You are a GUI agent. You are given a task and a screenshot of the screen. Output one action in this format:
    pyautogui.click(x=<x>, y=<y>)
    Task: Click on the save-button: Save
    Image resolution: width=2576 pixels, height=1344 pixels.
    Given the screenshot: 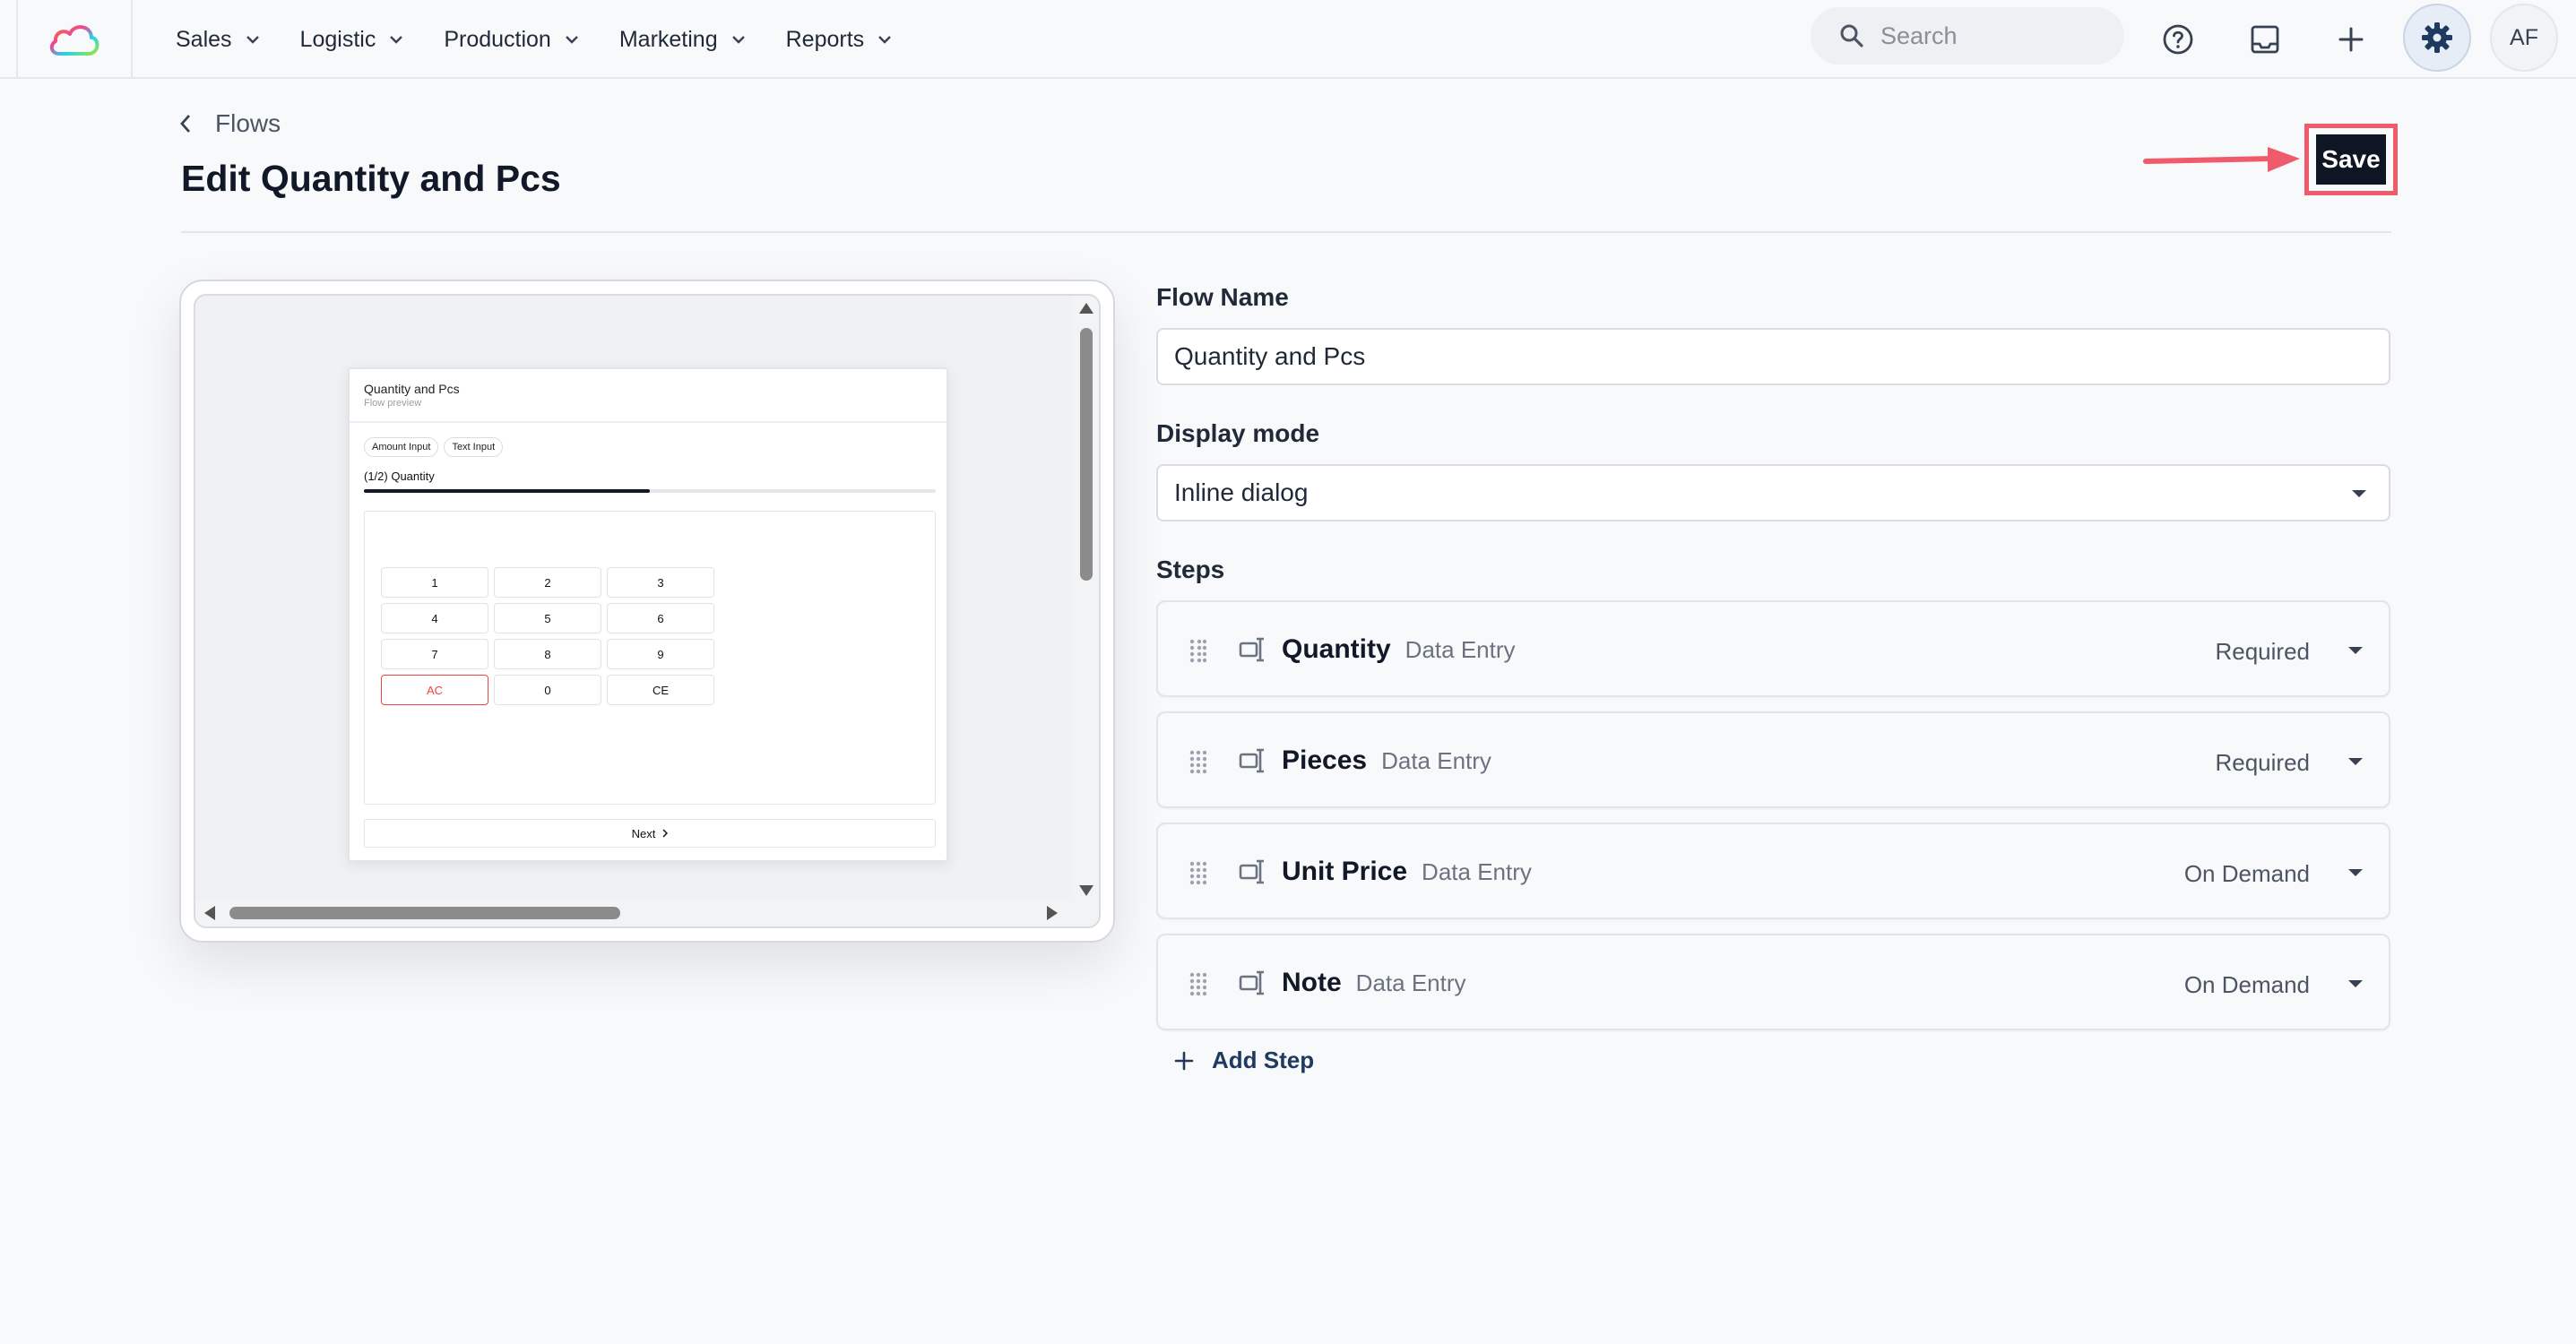 What is the action you would take?
    pyautogui.click(x=2351, y=159)
    